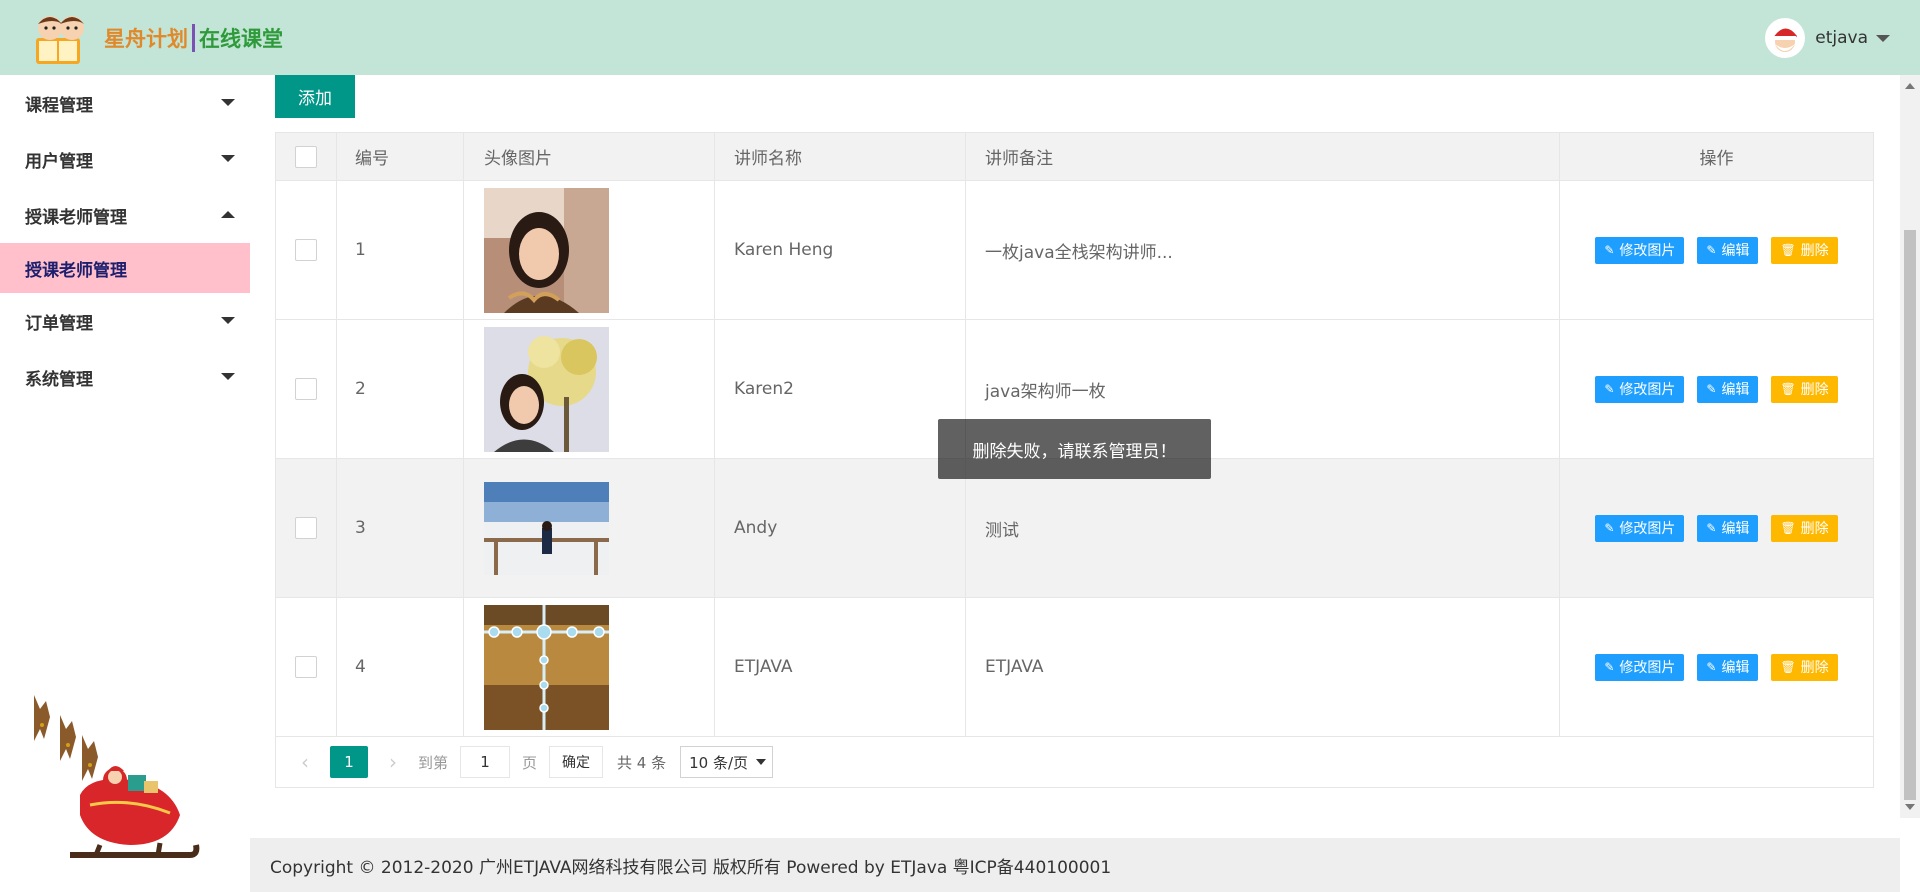 This screenshot has width=1920, height=892. I want to click on sidebar-item-label: 课程管理, so click(59, 105).